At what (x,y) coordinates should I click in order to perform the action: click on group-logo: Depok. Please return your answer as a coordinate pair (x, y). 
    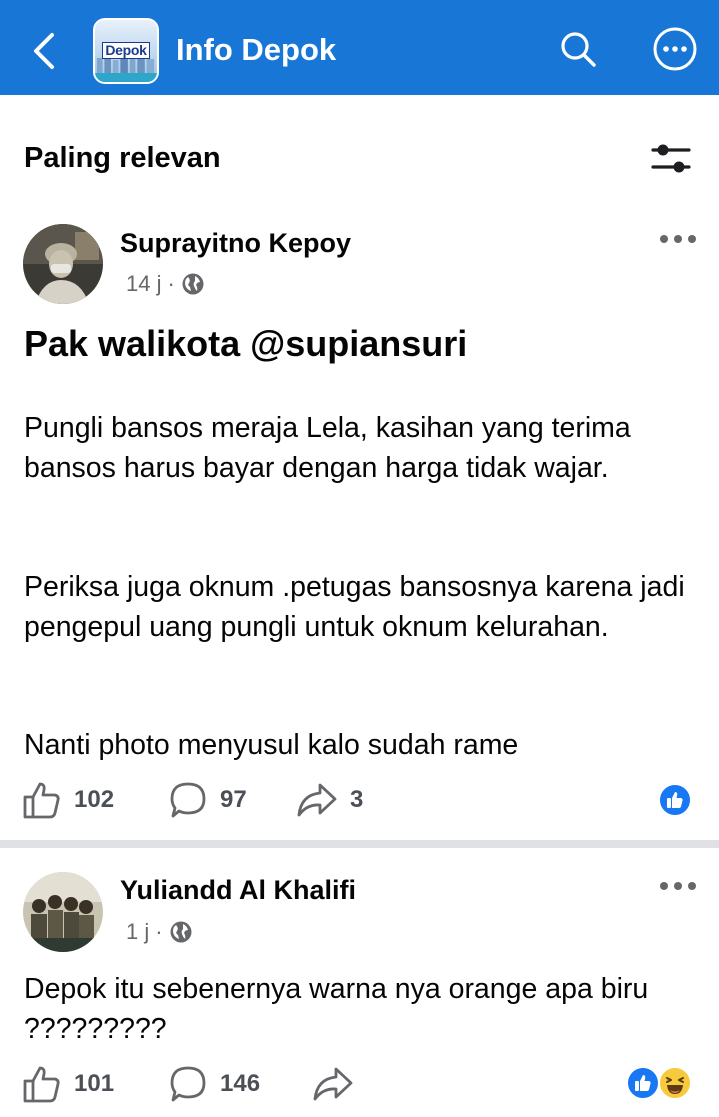
    Looking at the image, I should click on (126, 51).